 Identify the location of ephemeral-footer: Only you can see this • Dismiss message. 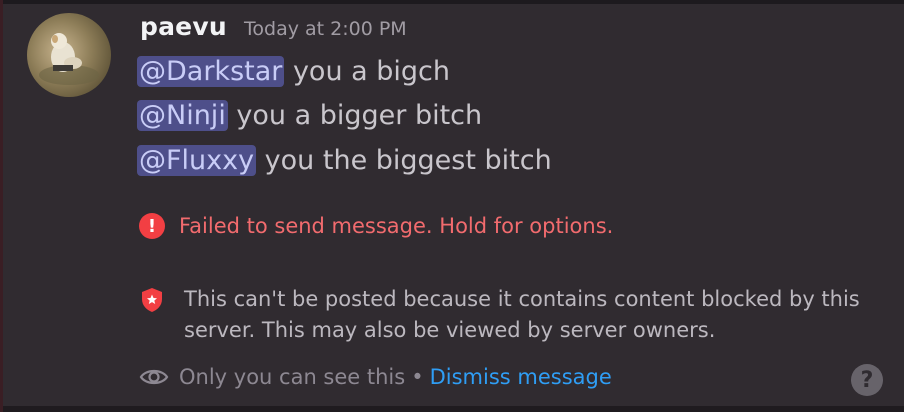
(375, 377).